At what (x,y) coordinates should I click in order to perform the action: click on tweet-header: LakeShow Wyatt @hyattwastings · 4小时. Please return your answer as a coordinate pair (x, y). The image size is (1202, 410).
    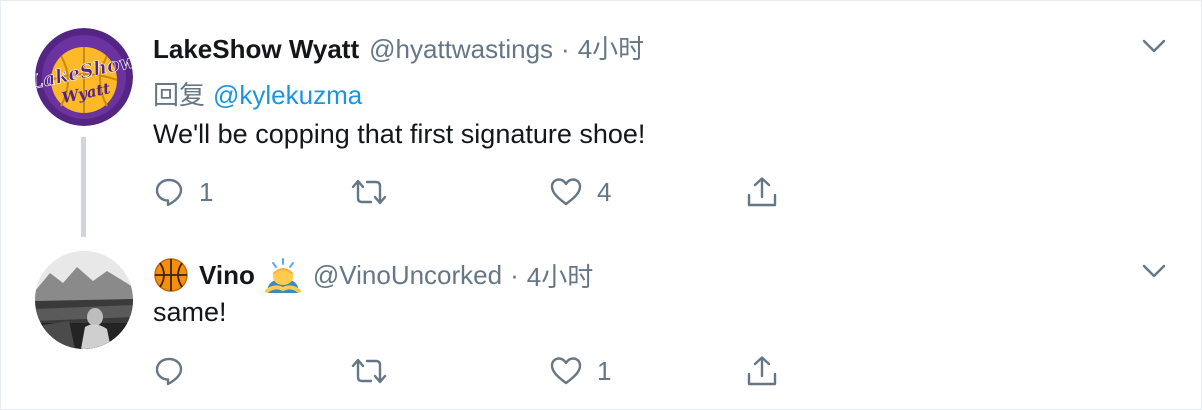
    Looking at the image, I should click on (398, 47).